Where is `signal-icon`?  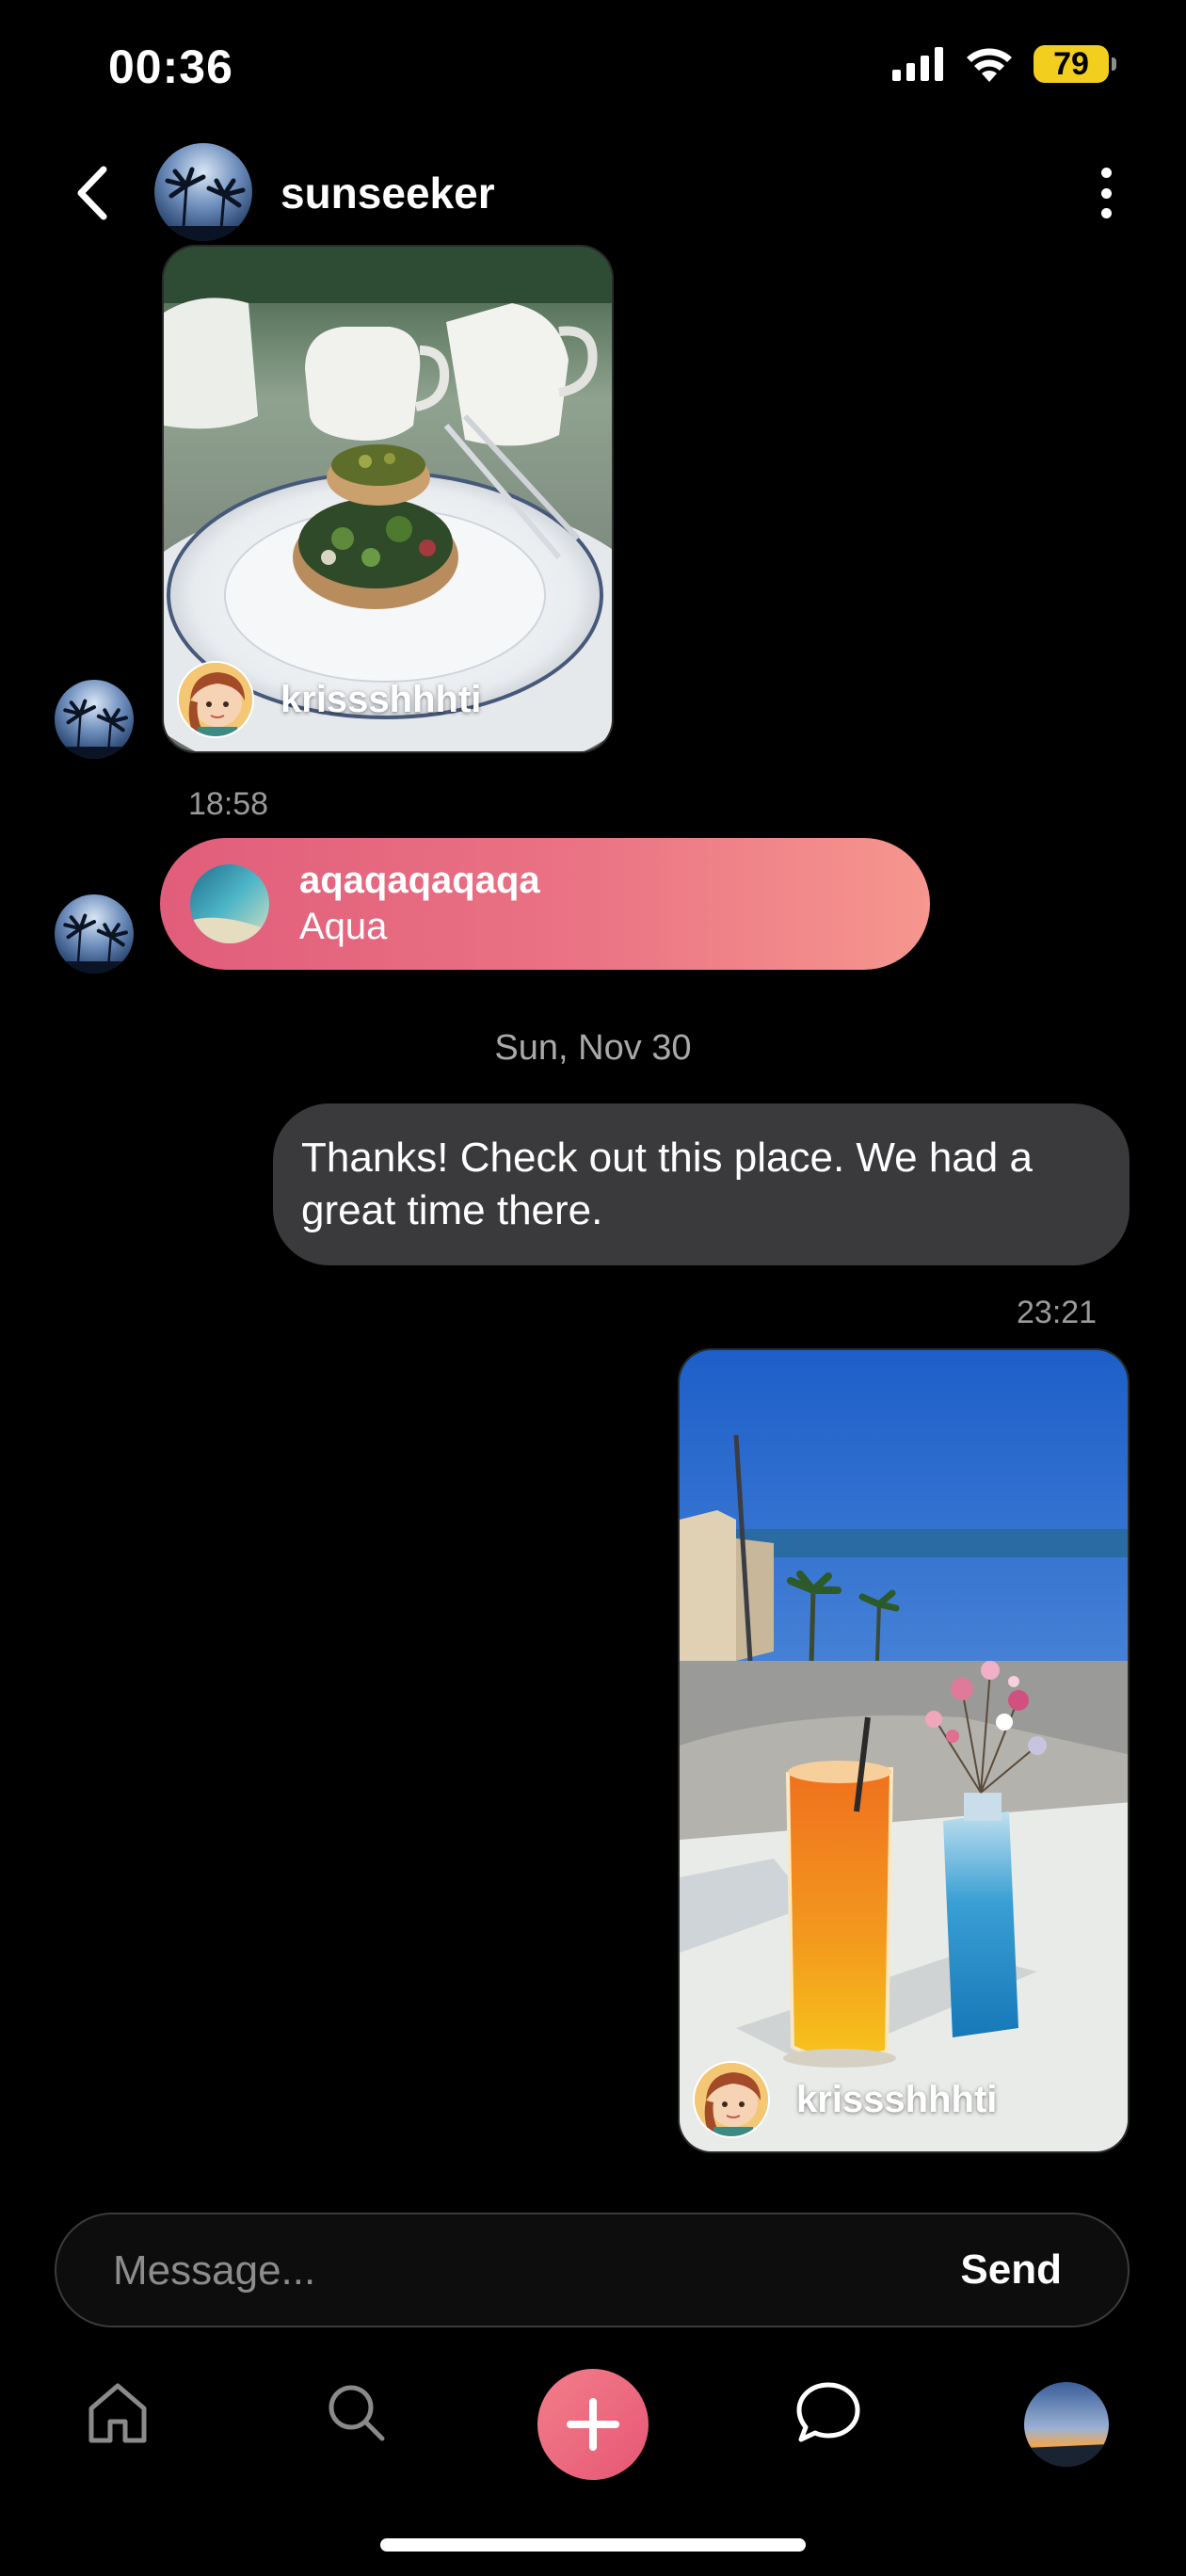 signal-icon is located at coordinates (917, 64).